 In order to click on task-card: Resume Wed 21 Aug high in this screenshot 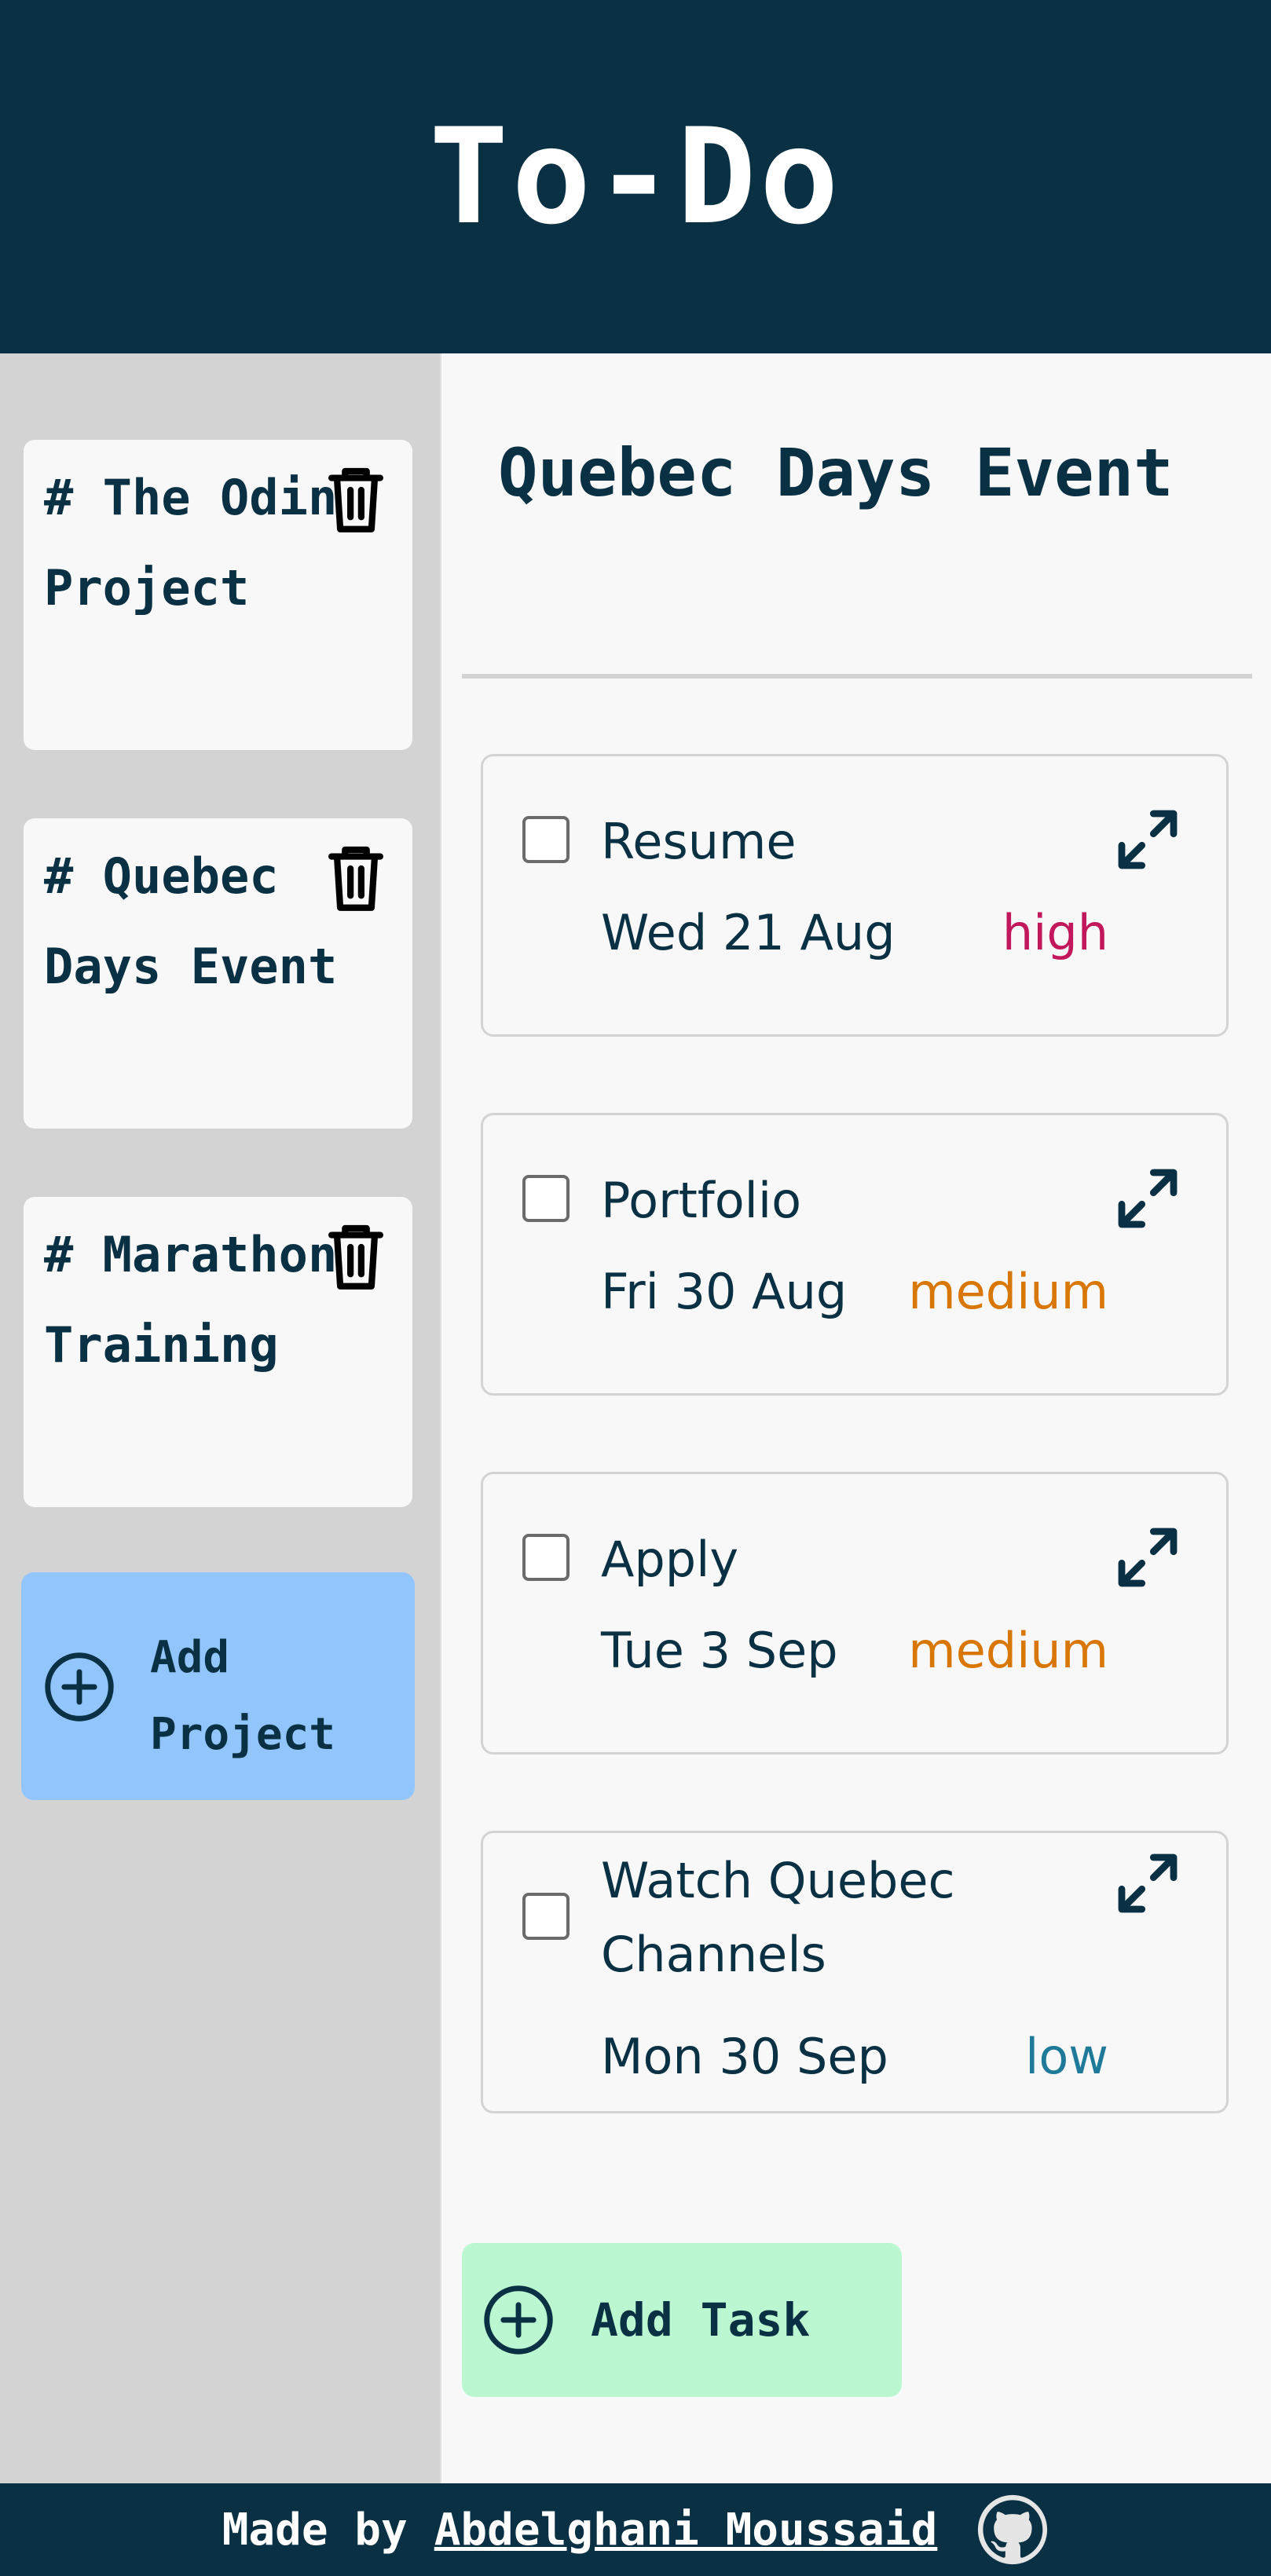, I will do `click(855, 896)`.